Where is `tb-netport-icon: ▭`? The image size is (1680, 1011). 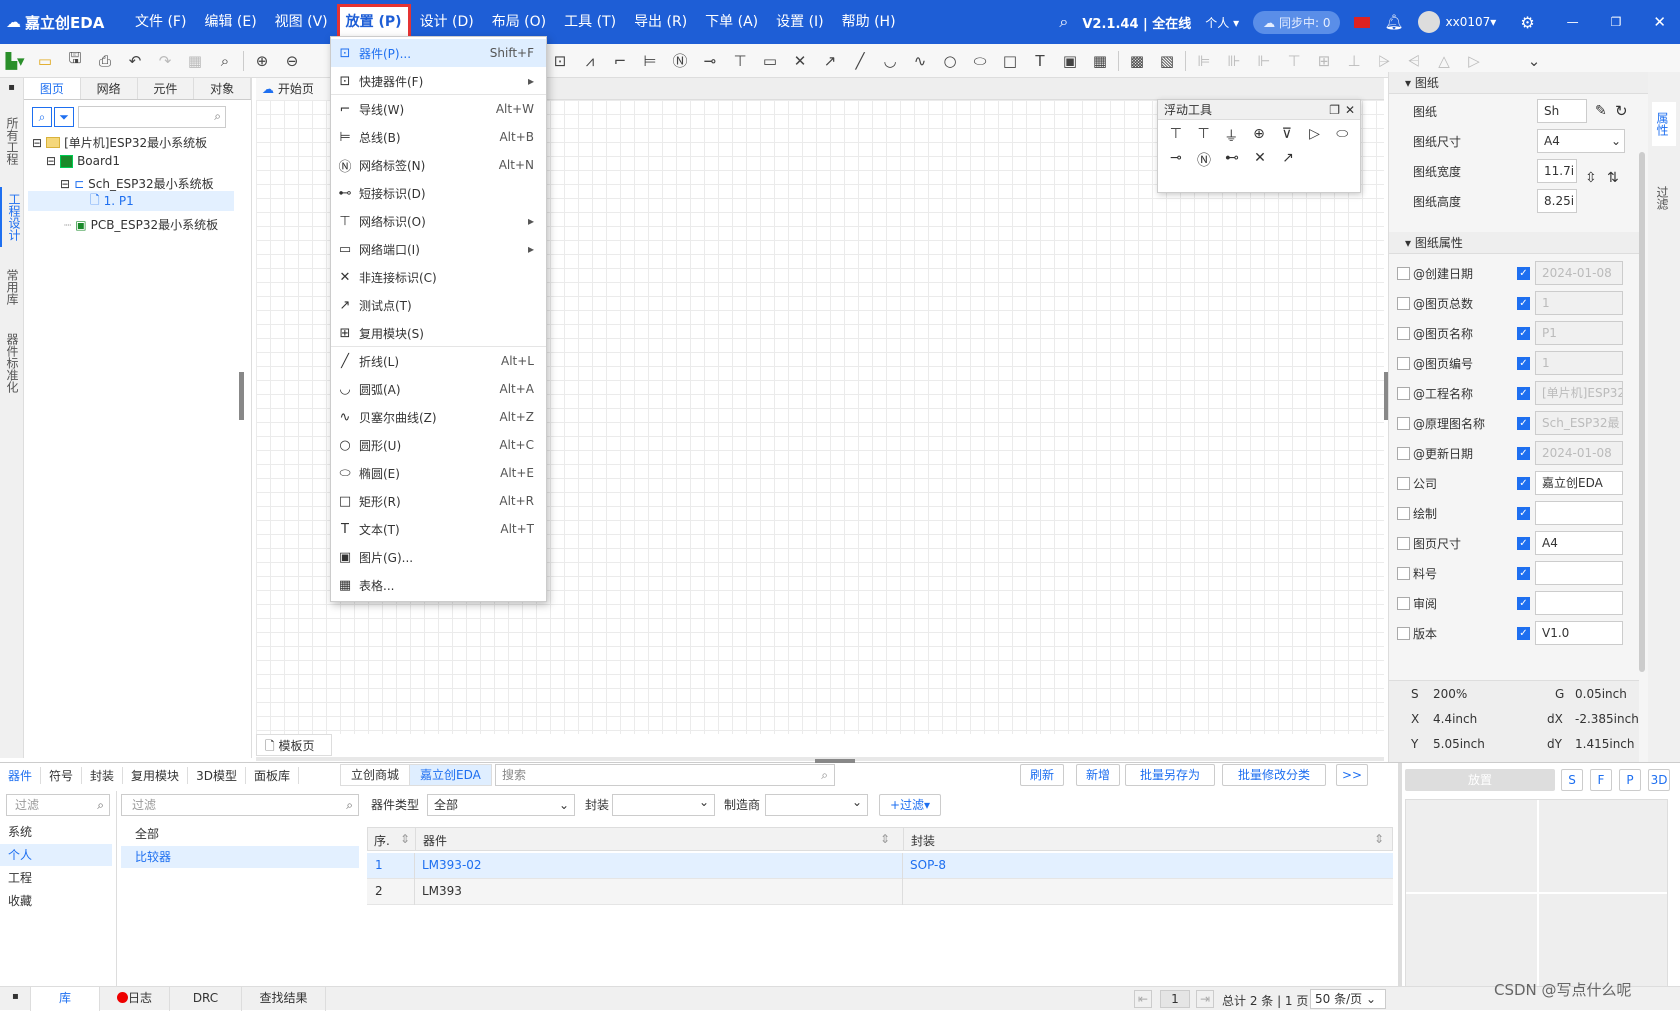 tb-netport-icon: ▭ is located at coordinates (770, 61).